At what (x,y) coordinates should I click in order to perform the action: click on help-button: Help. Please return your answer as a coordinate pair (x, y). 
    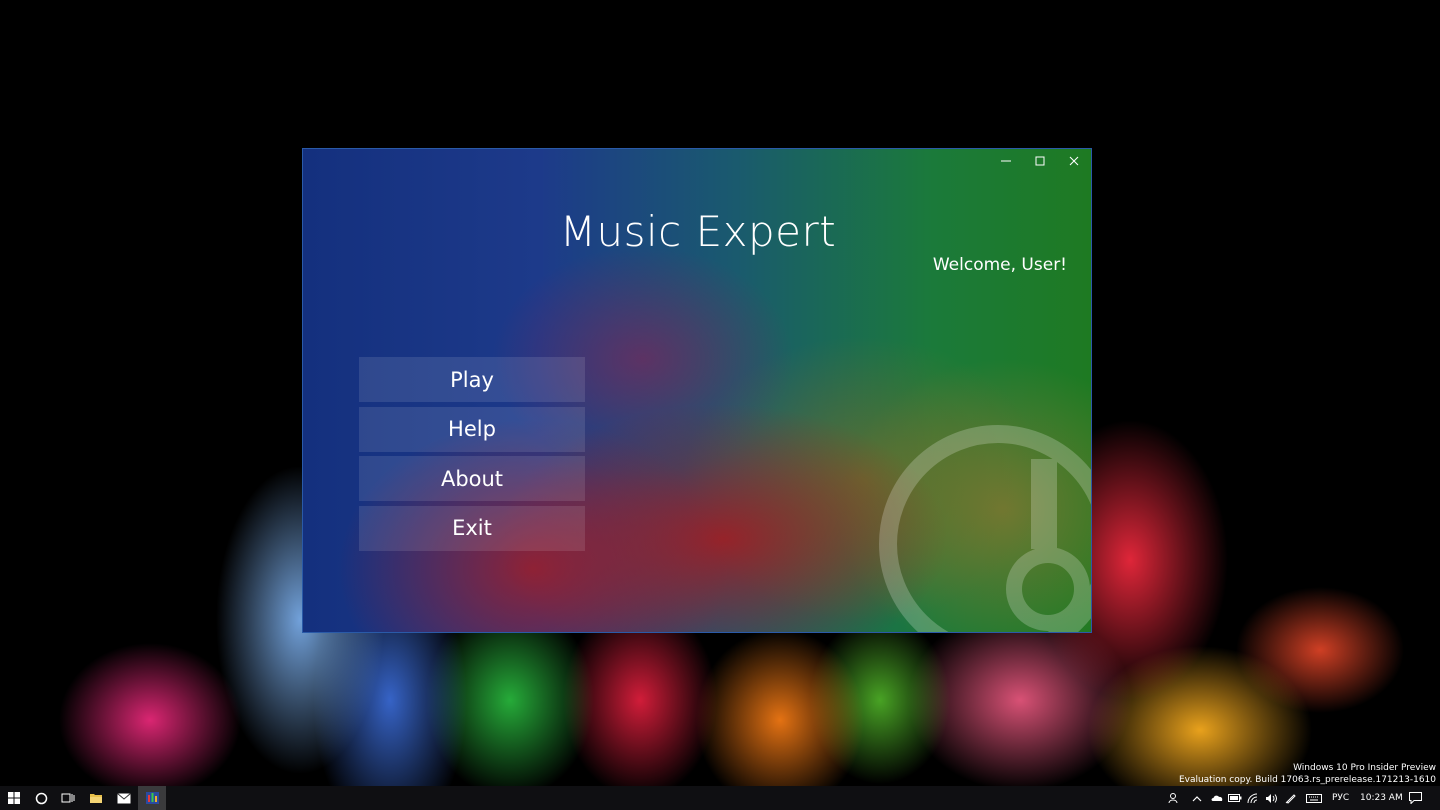
    Looking at the image, I should click on (472, 429).